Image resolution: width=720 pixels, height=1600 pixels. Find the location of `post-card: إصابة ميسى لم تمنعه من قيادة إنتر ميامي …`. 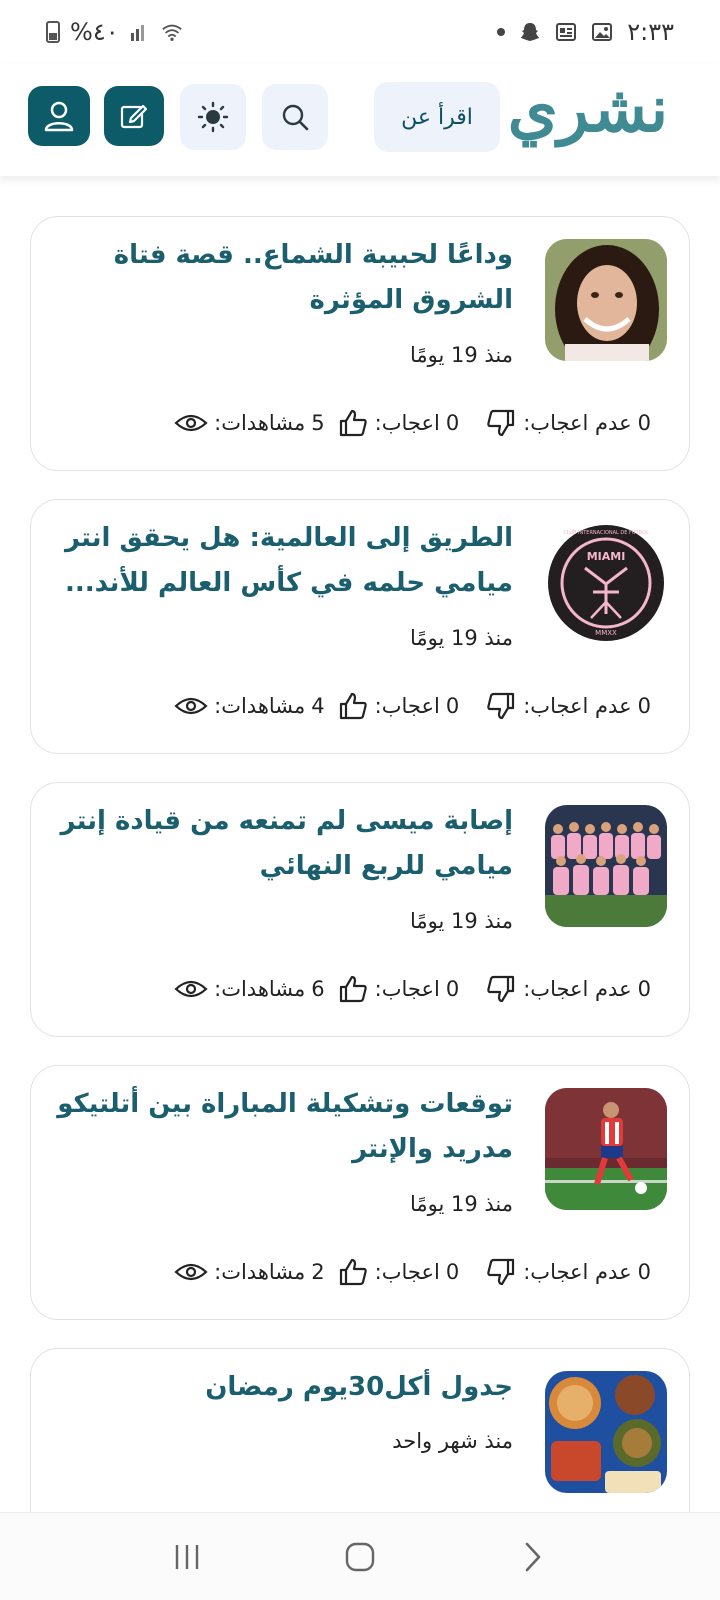

post-card: إصابة ميسى لم تمنعه من قيادة إنتر ميامي … is located at coordinates (360, 909).